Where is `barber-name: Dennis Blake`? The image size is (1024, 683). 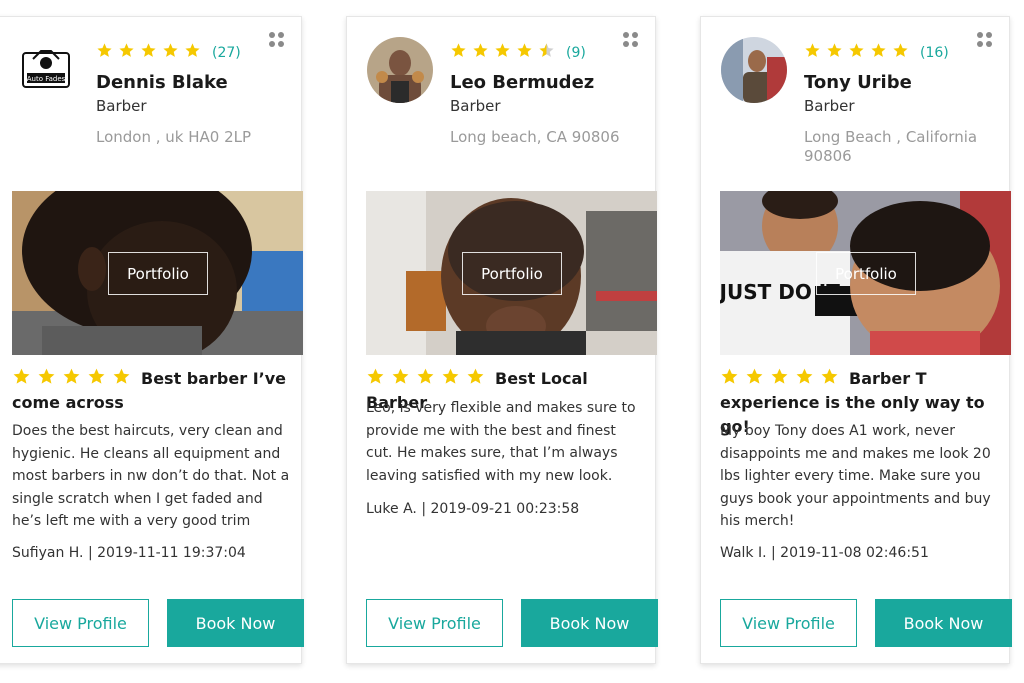
barber-name: Dennis Blake is located at coordinates (162, 82).